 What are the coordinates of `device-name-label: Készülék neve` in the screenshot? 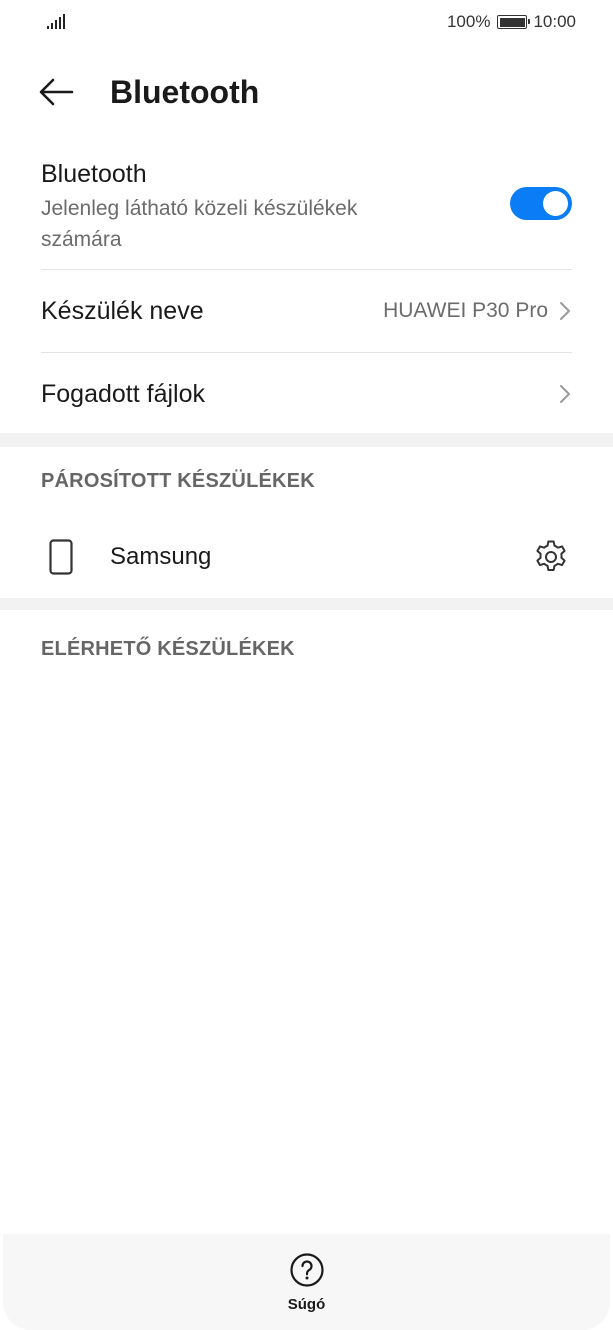 It's located at (122, 311).